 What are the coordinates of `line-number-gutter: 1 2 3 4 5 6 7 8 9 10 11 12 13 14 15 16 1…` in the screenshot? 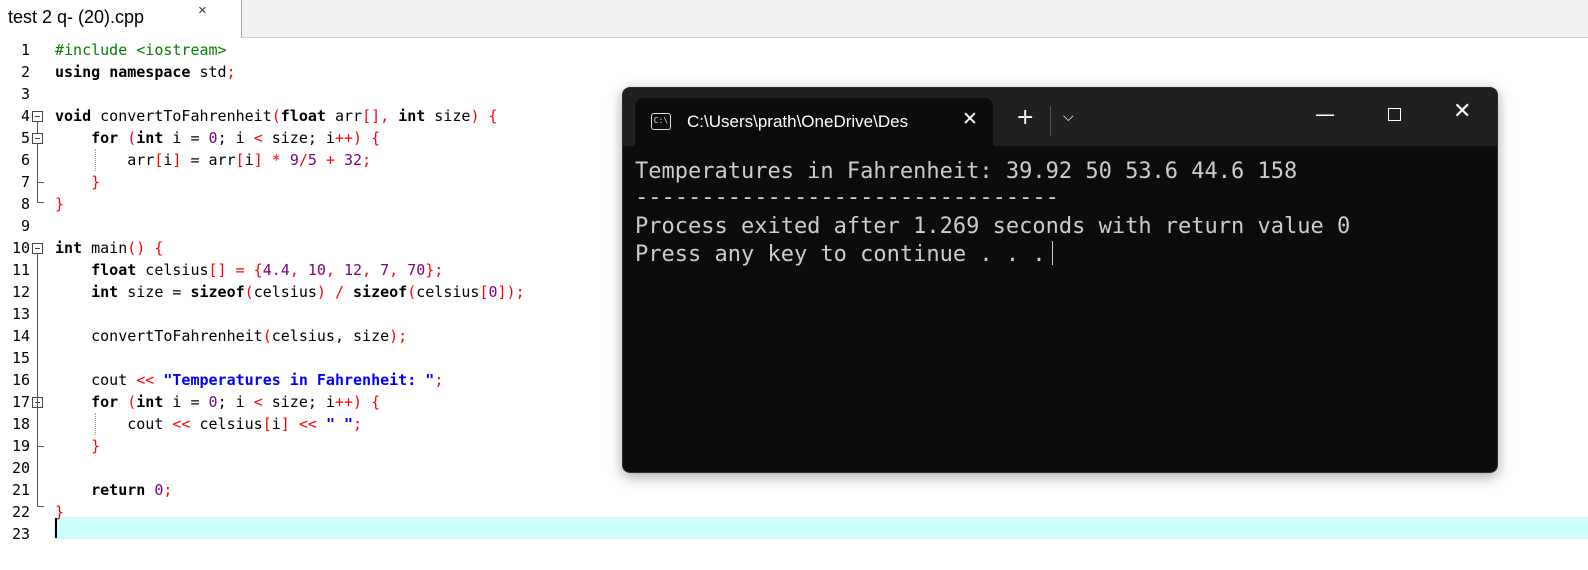 It's located at (27, 304).